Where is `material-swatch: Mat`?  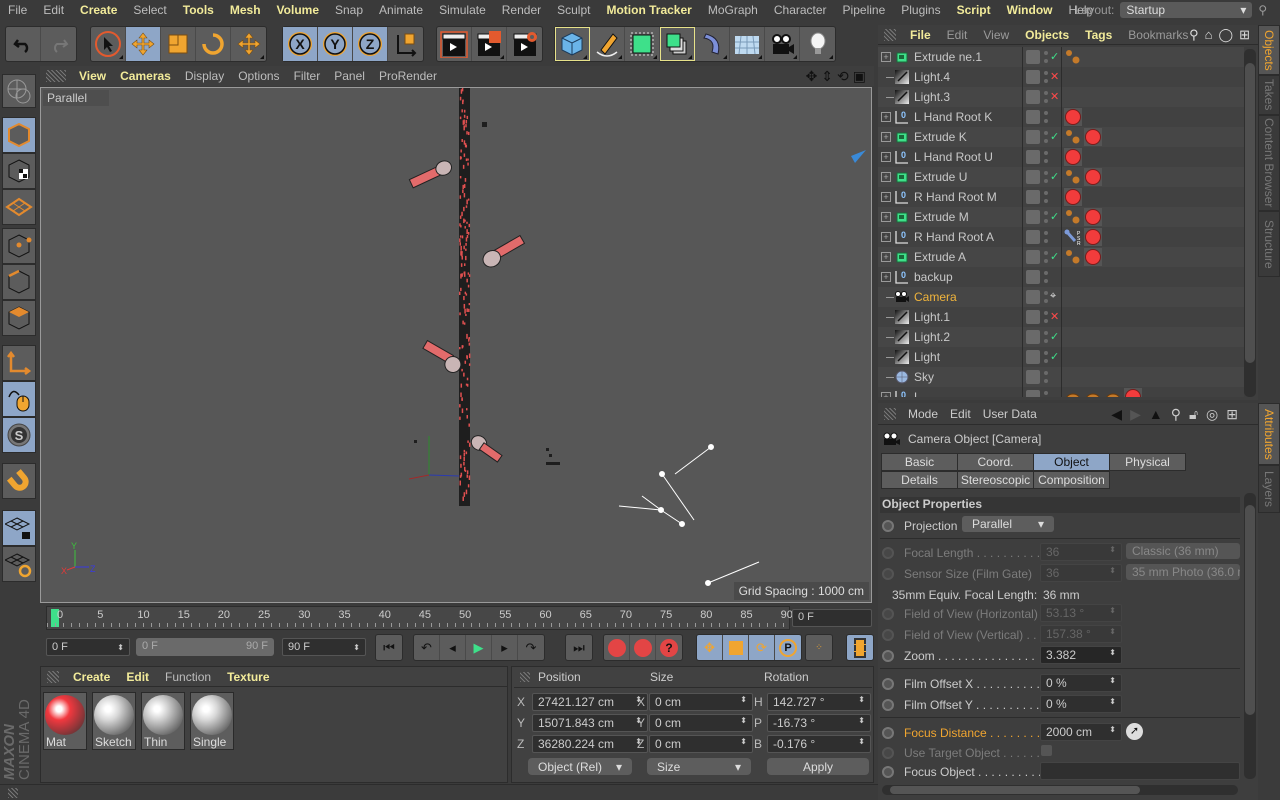
material-swatch: Mat is located at coordinates (65, 721).